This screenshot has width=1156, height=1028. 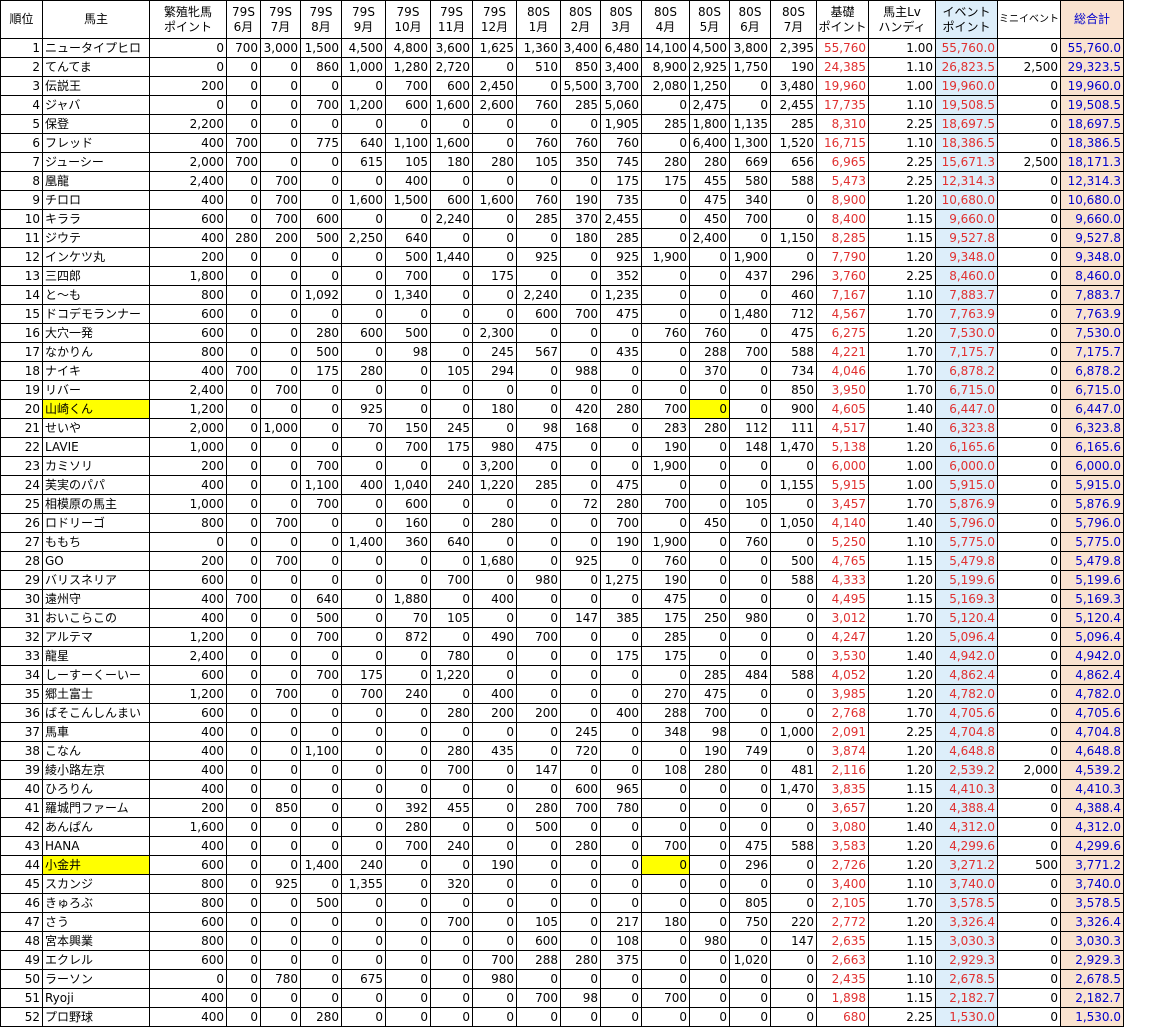 I want to click on cell-broodmare-points: 0, so click(x=188, y=105).